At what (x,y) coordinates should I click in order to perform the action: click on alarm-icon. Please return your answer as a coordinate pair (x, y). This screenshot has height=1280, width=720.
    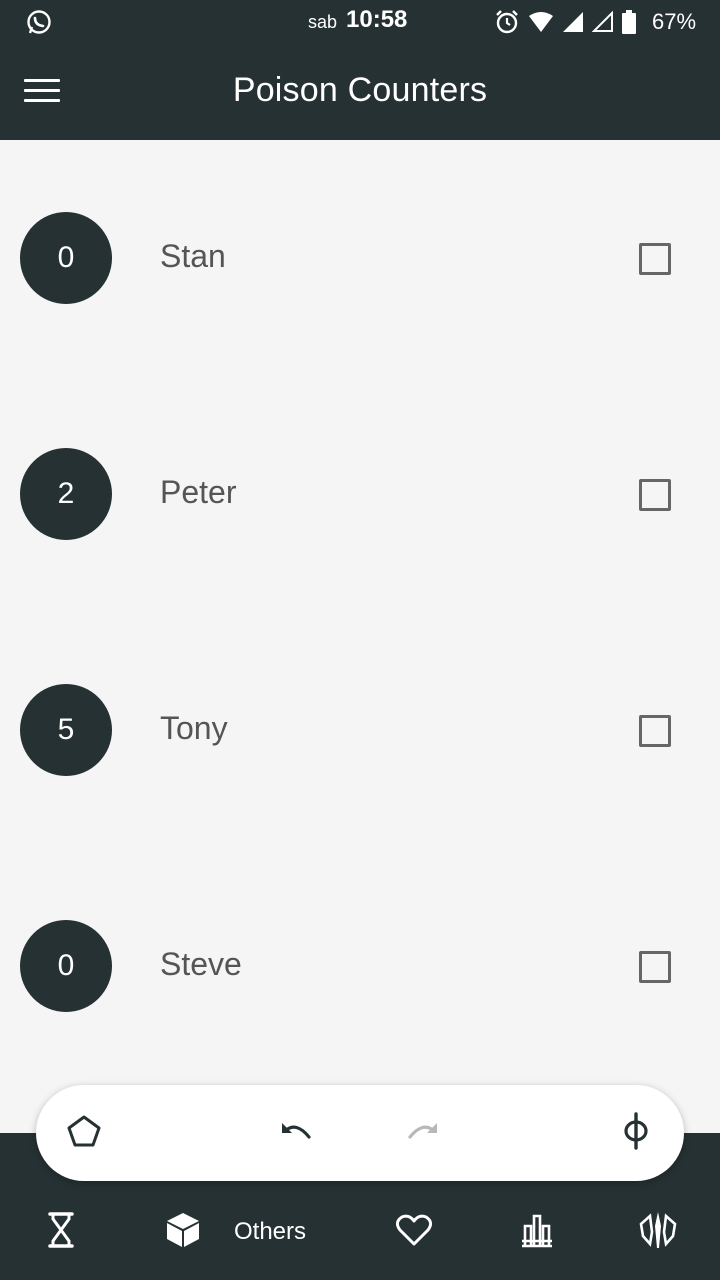
    Looking at the image, I should click on (507, 24).